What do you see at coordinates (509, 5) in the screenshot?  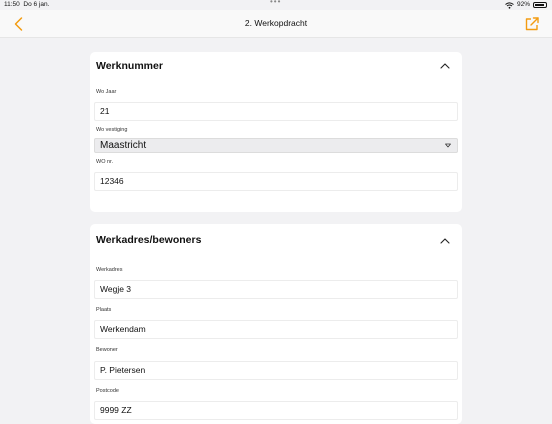 I see `wifi-icon` at bounding box center [509, 5].